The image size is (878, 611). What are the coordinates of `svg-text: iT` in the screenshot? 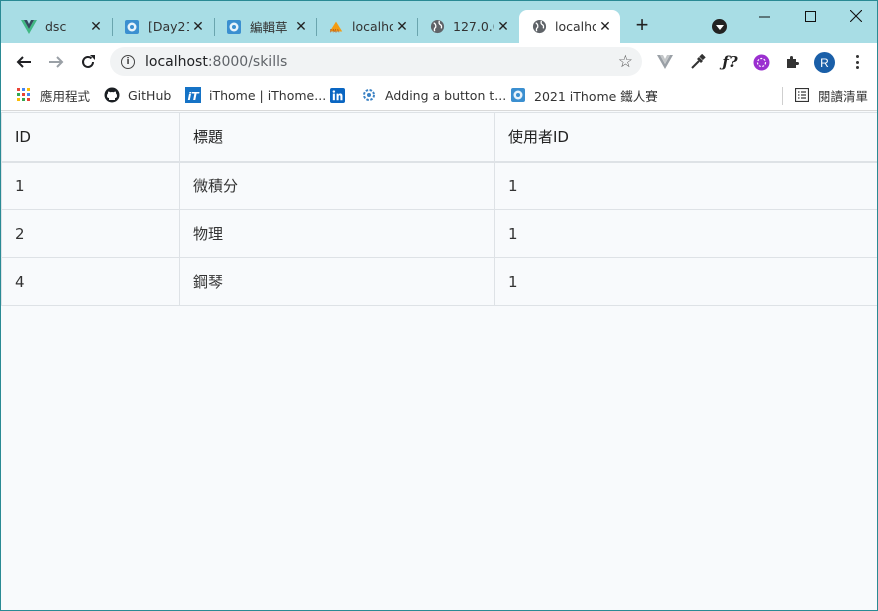 It's located at (194, 96).